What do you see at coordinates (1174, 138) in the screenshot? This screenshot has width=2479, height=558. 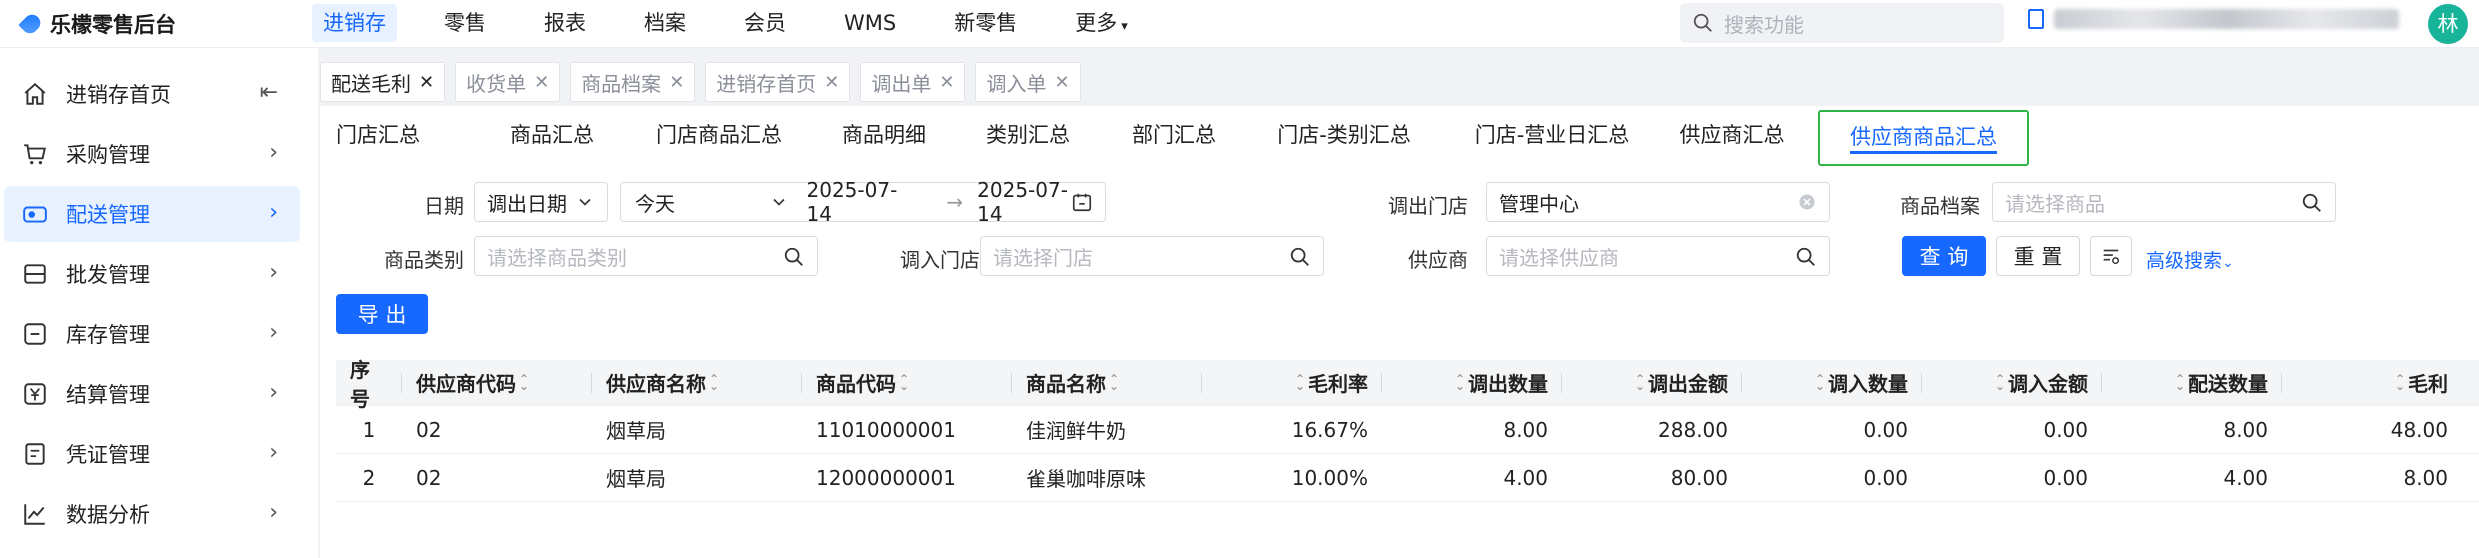 I see `subtab-department-summary: 部门汇总` at bounding box center [1174, 138].